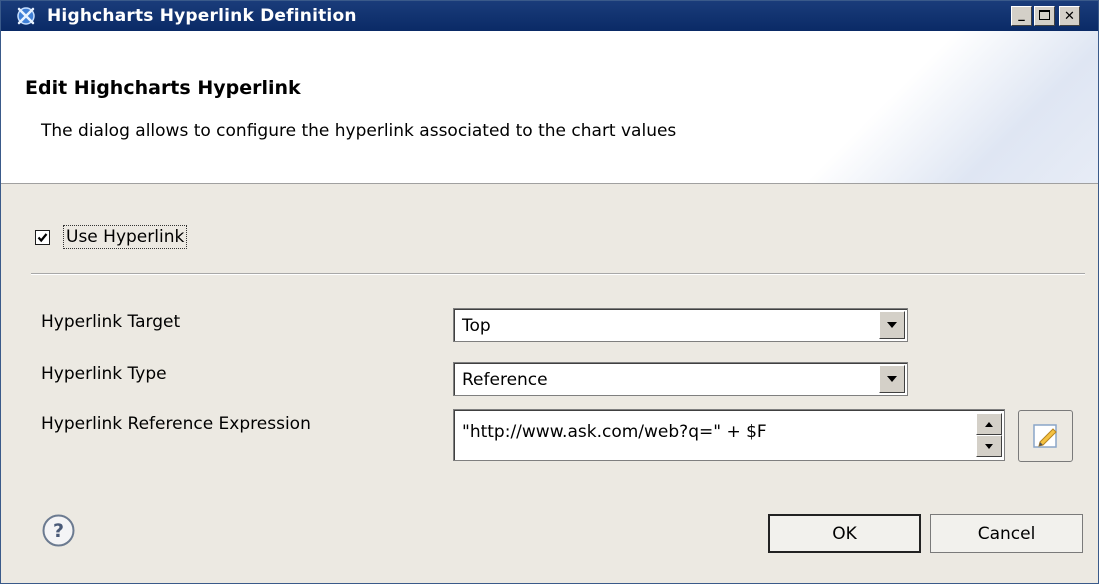  I want to click on edit-expression-button, so click(1045, 436).